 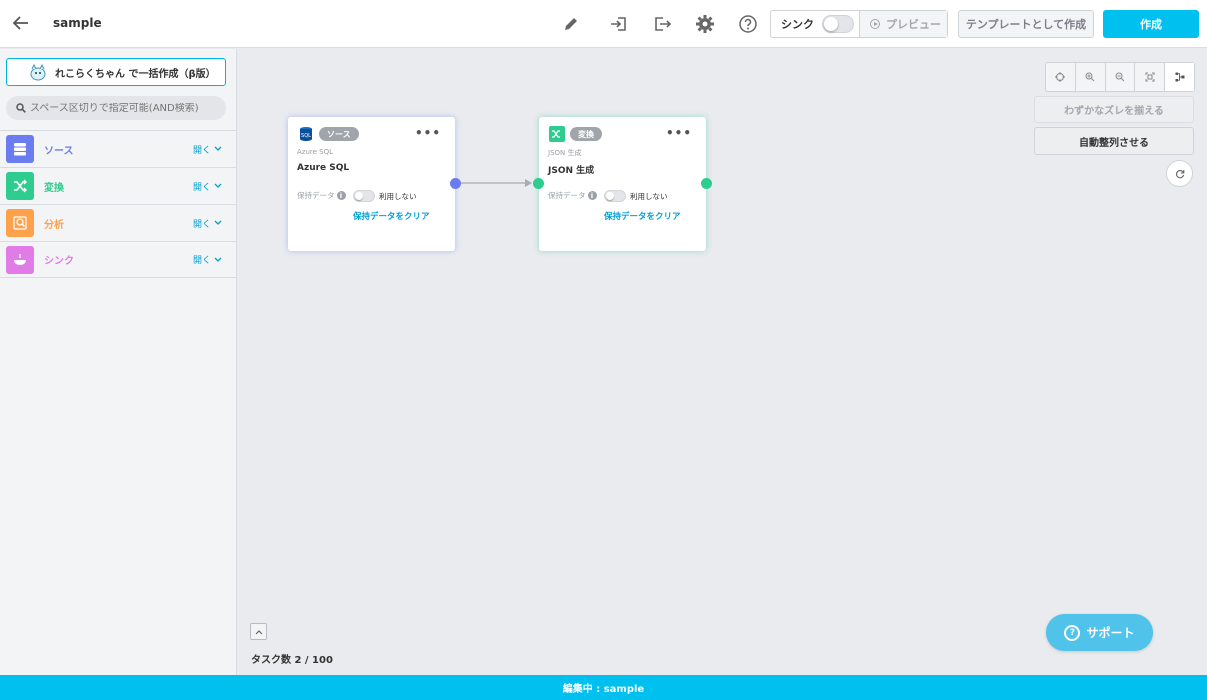 What do you see at coordinates (815, 24) in the screenshot?
I see `sync-control: シンク` at bounding box center [815, 24].